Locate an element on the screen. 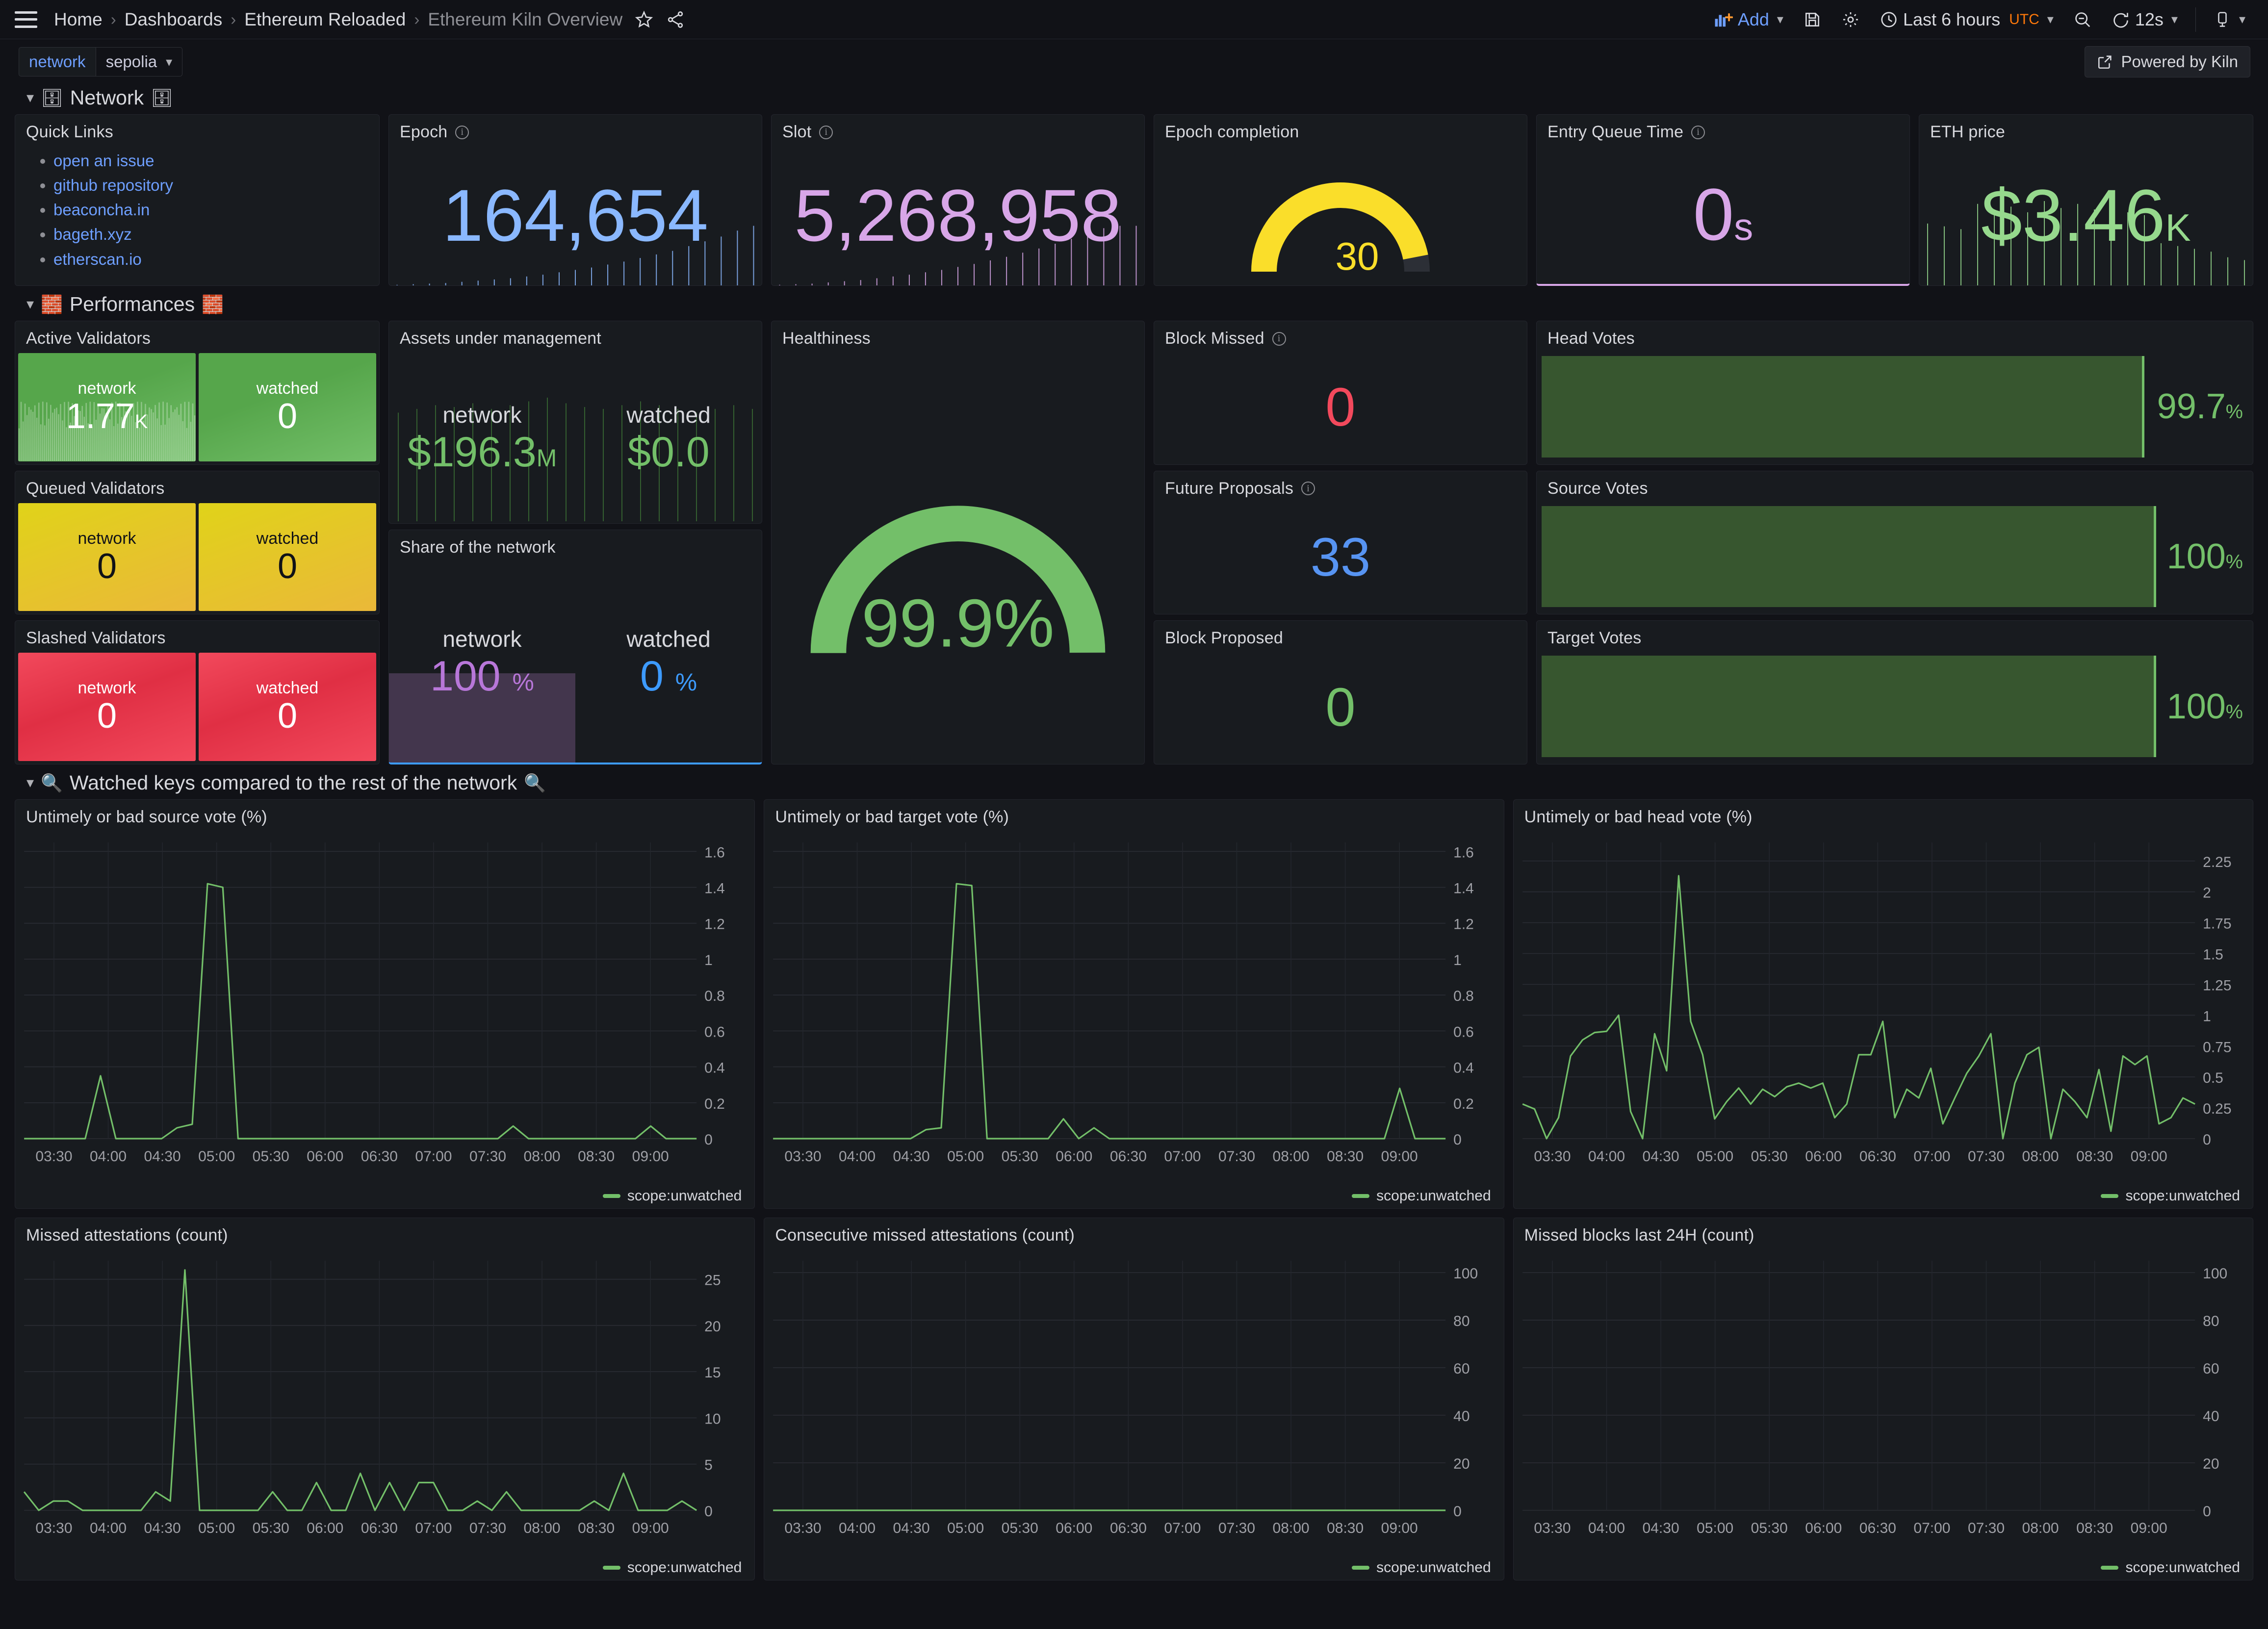 Image resolution: width=2268 pixels, height=1629 pixels. chevron-down-icon: ▾ is located at coordinates (2050, 19).